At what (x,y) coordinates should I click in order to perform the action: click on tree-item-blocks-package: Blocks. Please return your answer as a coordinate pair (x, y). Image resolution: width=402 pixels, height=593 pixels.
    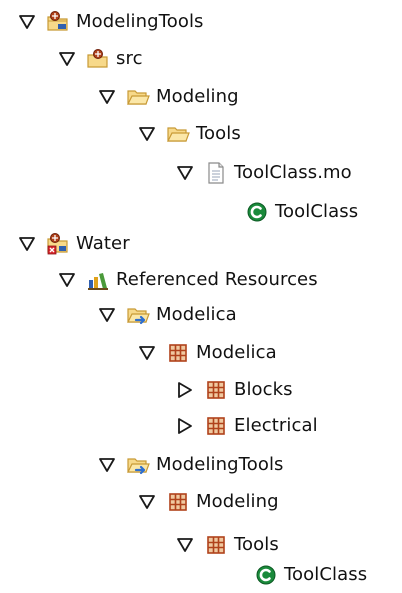
    Looking at the image, I should click on (234, 390).